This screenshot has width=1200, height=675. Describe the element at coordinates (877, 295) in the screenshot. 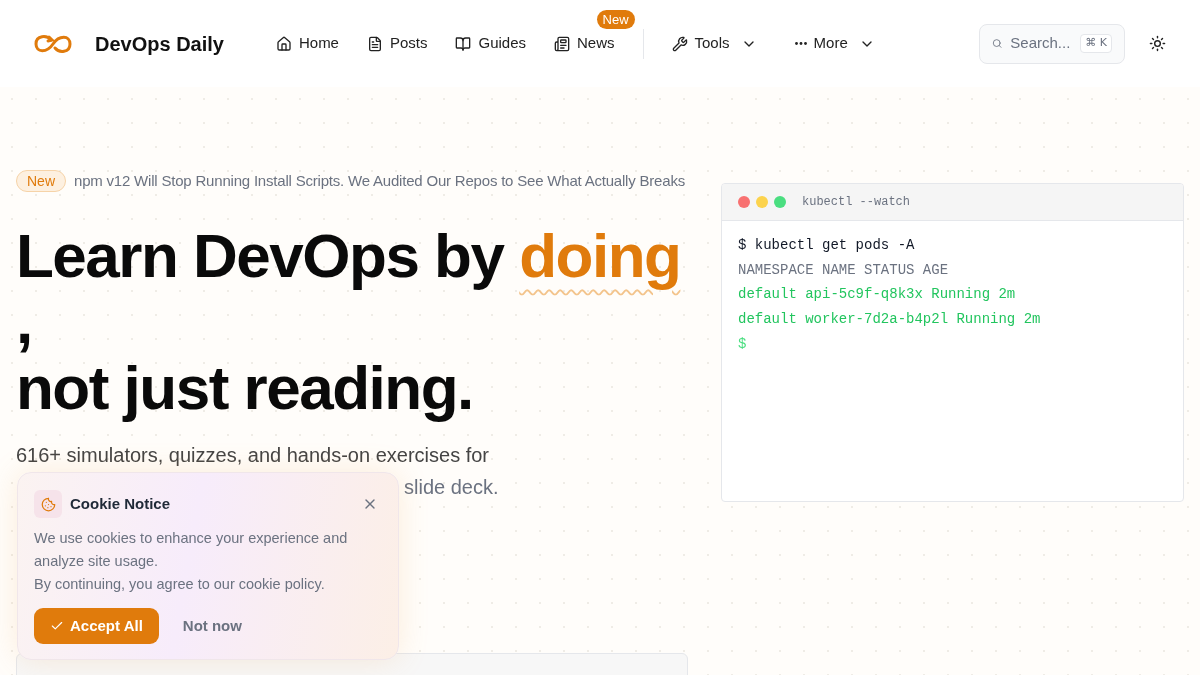

I see `terminal-line: default api-5c9f-q8k3x Running 2m` at that location.